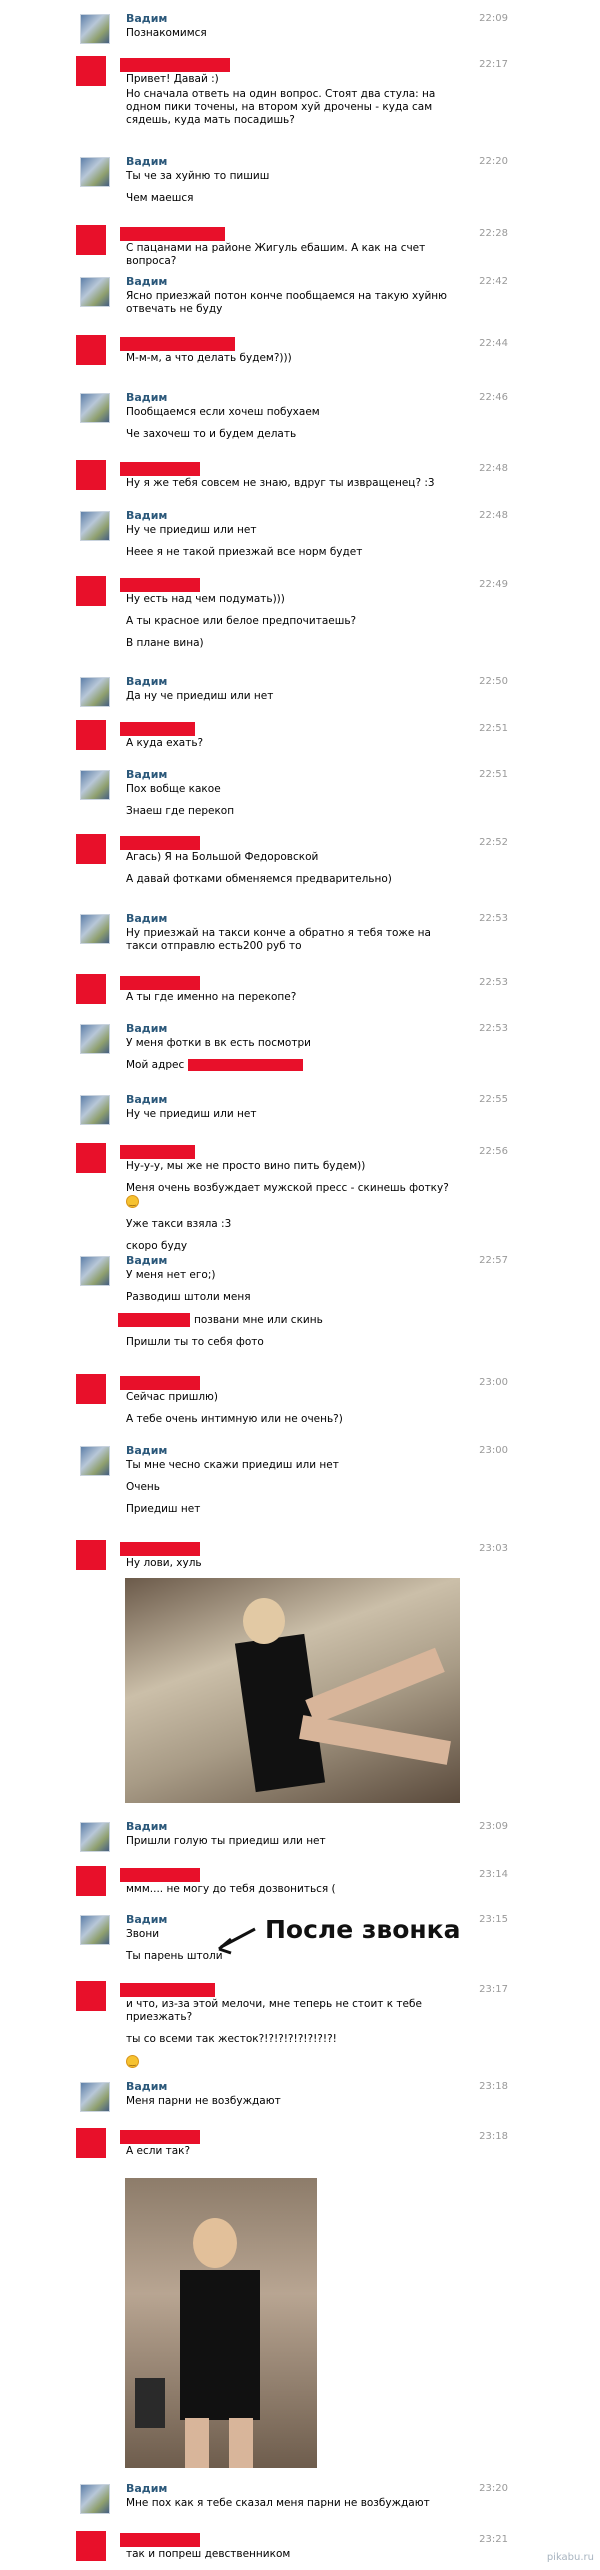 This screenshot has width=600, height=2570. I want to click on message-timestamp: 22:56, so click(493, 1151).